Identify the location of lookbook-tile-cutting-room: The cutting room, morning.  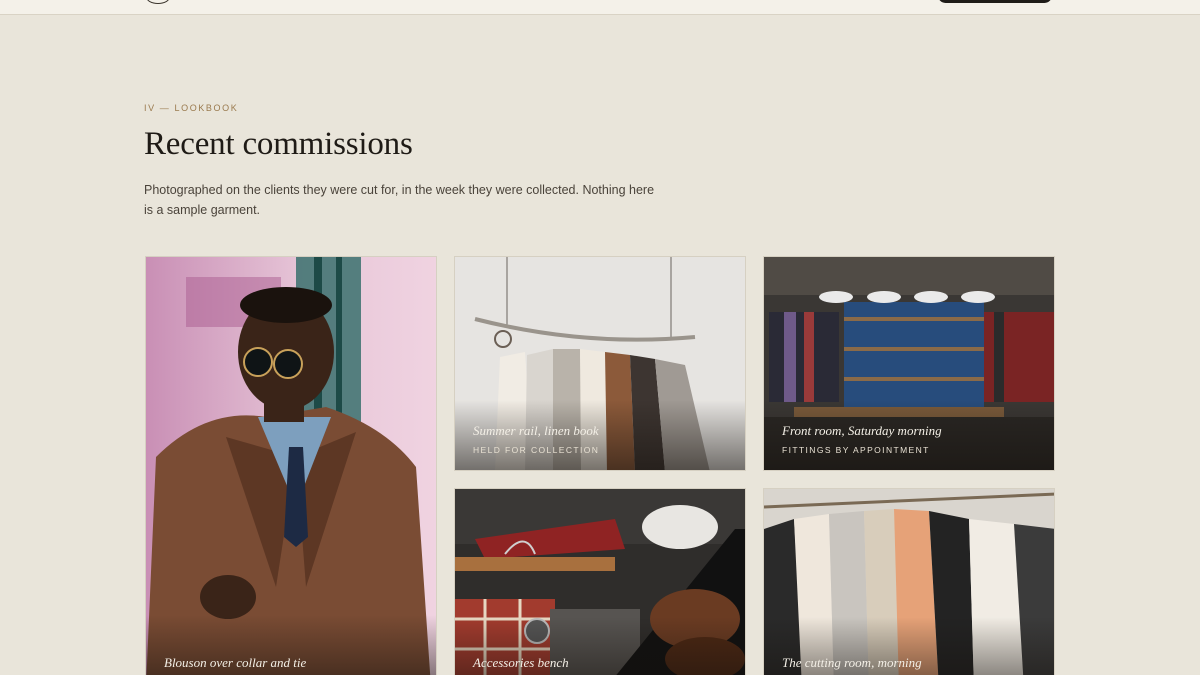
(909, 581).